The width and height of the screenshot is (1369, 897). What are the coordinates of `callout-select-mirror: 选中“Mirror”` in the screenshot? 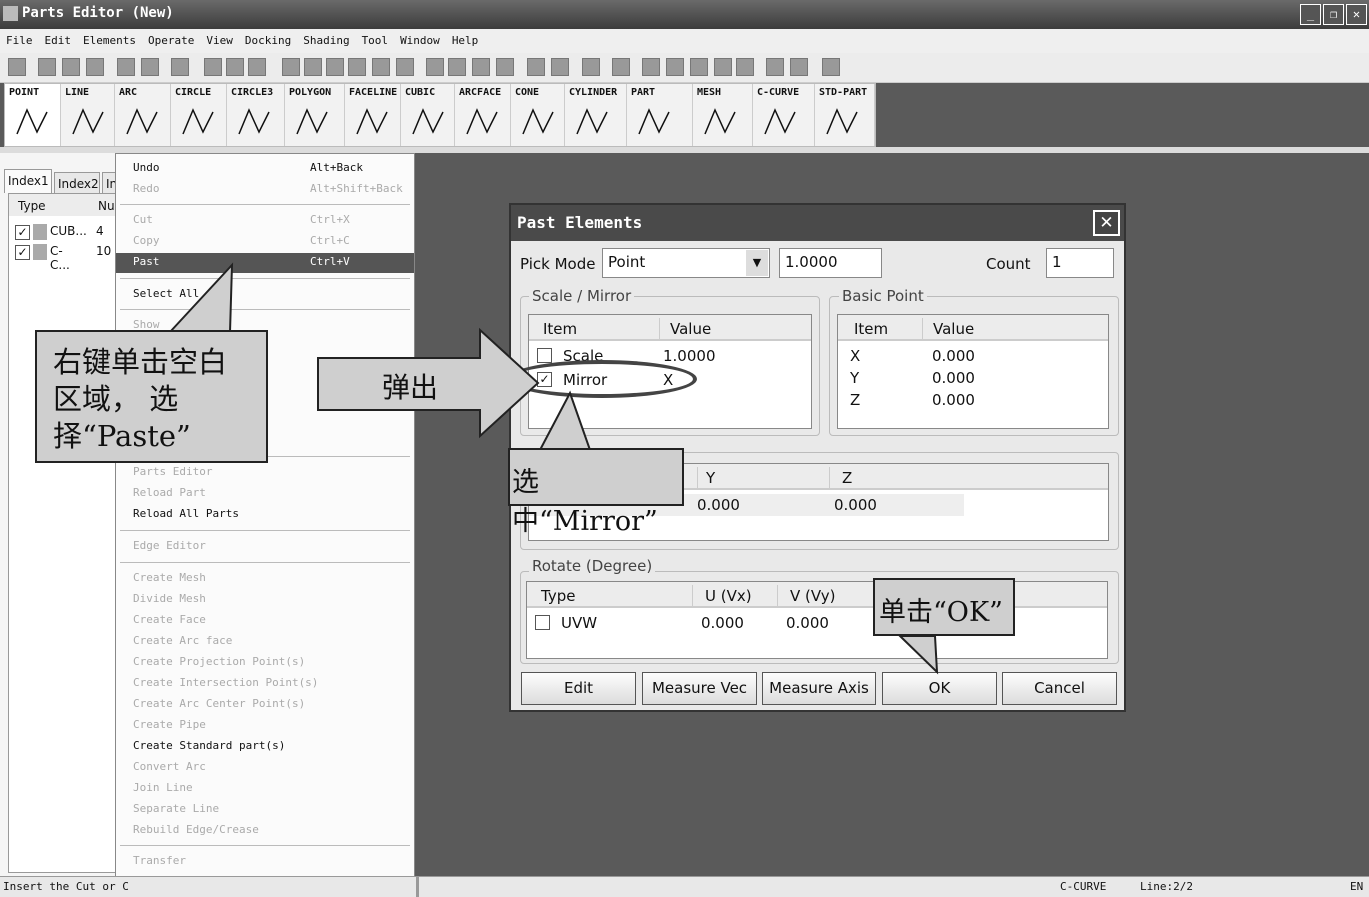 It's located at (596, 492).